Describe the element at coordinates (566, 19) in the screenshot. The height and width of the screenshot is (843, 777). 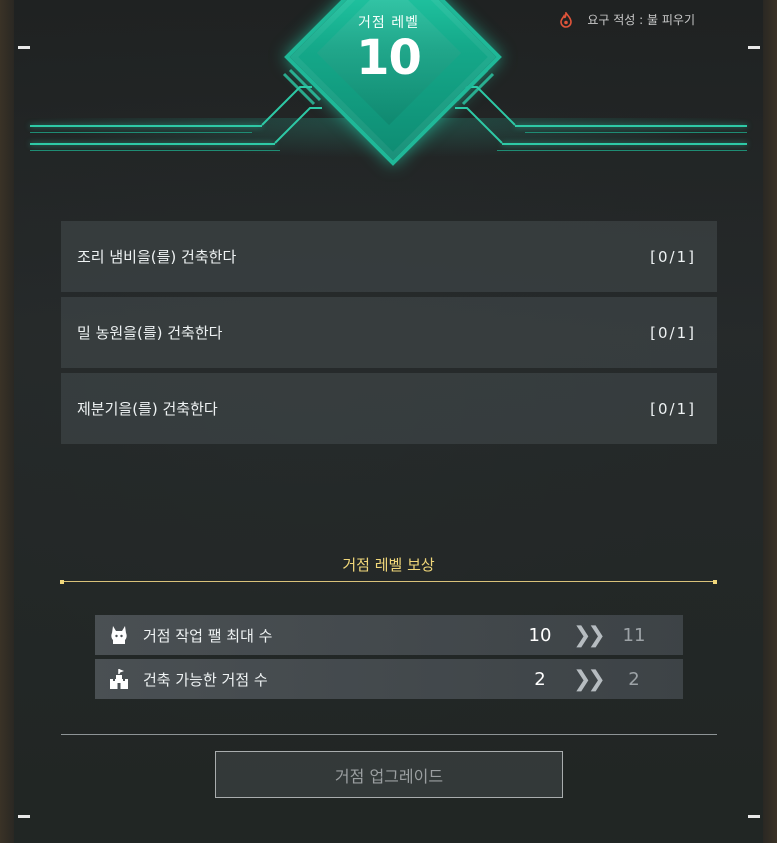
I see `flame-icon` at that location.